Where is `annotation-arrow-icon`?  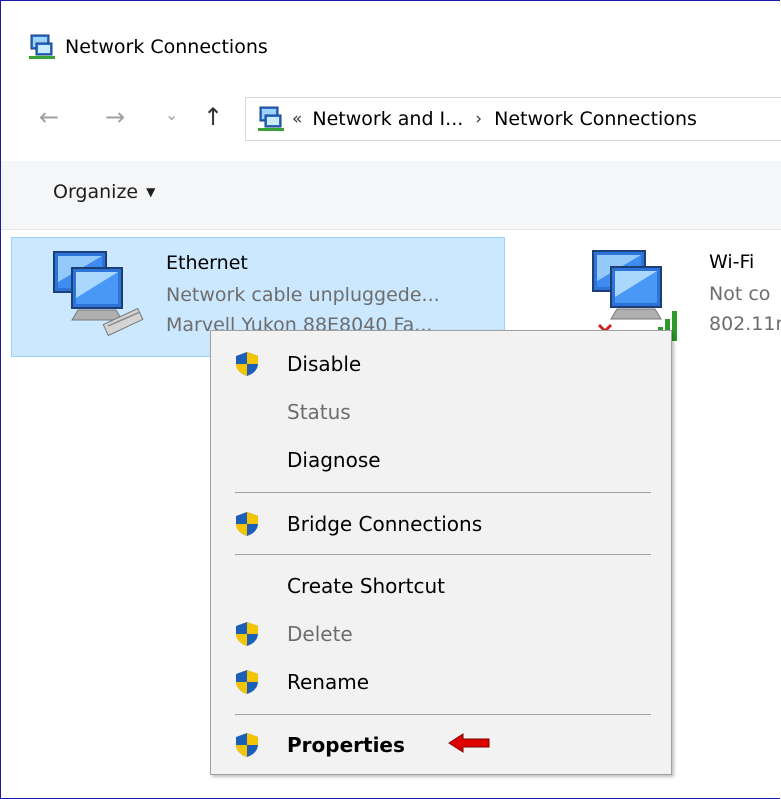
annotation-arrow-icon is located at coordinates (469, 743).